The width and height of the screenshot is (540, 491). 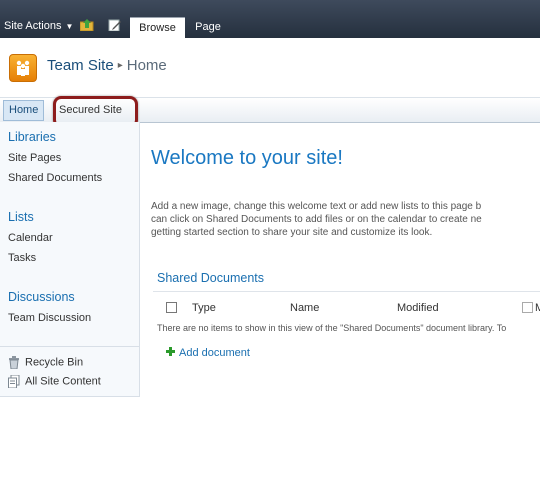 I want to click on topnav-item-home: Home, so click(x=24, y=110).